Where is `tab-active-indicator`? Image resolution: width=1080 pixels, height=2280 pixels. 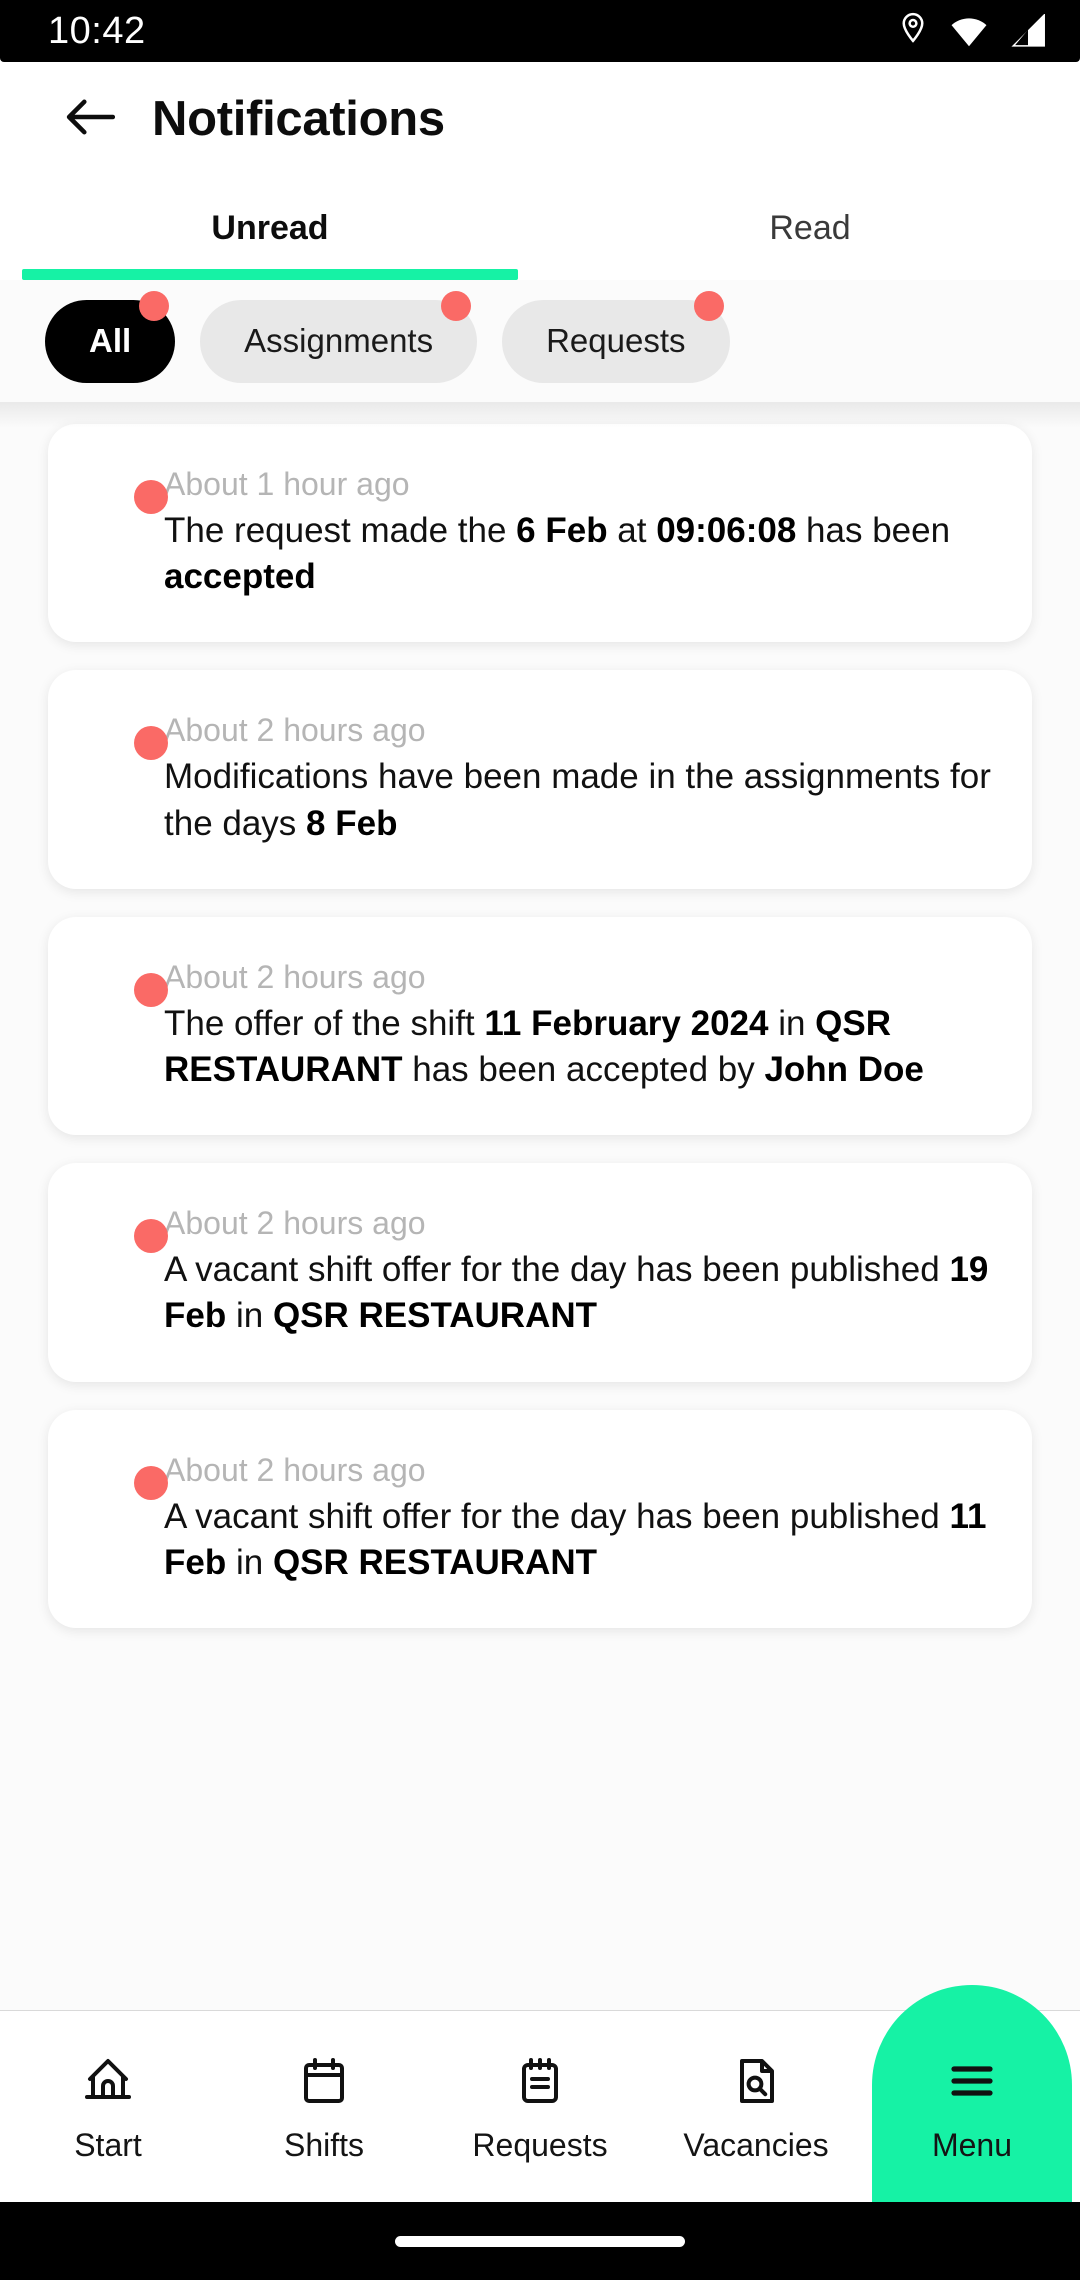 tab-active-indicator is located at coordinates (270, 274).